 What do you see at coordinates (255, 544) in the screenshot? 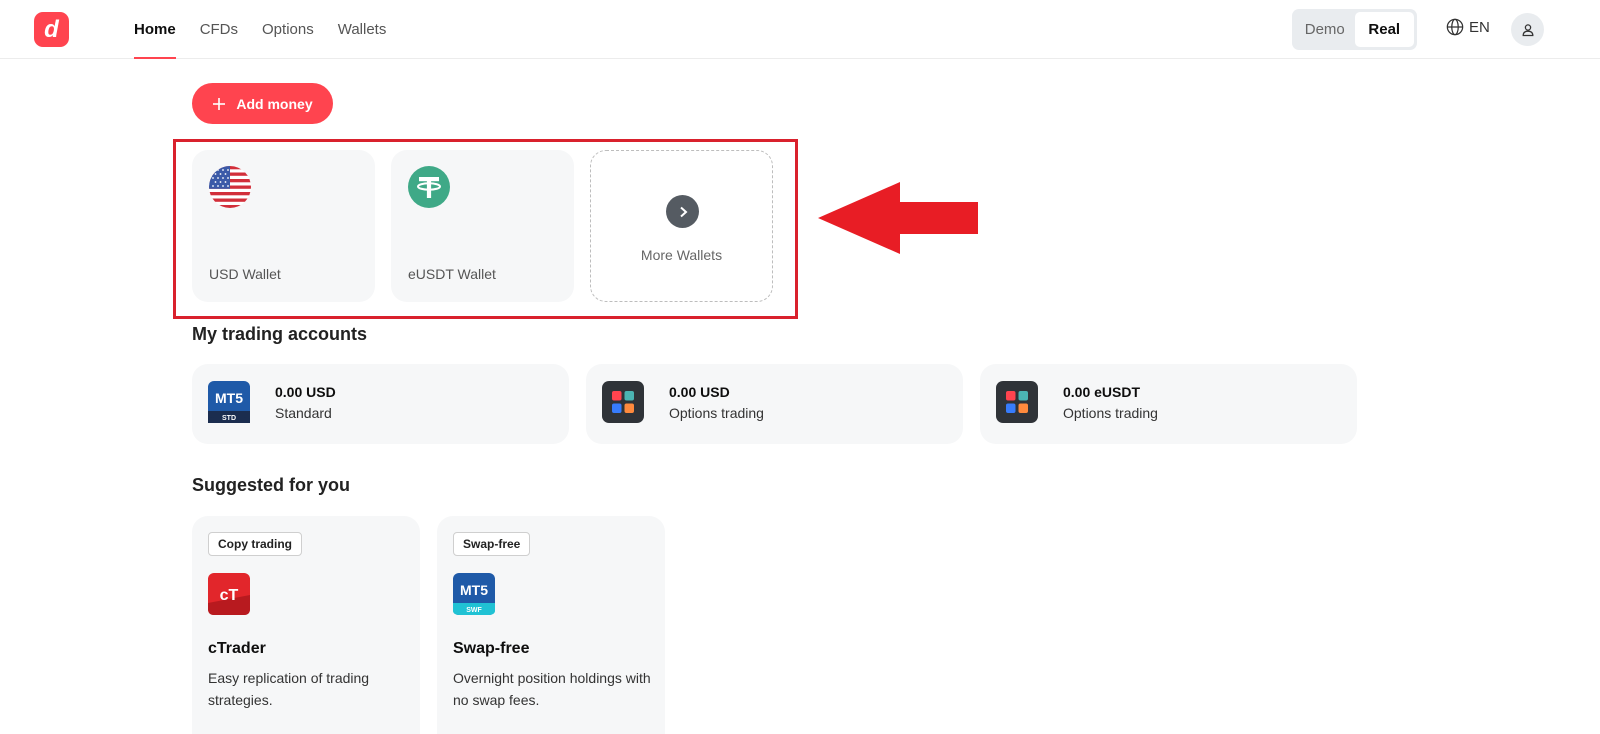
I see `suggested-badge: Copy trading` at bounding box center [255, 544].